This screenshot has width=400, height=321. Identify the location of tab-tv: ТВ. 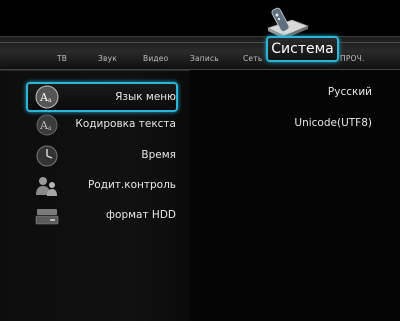
(62, 58).